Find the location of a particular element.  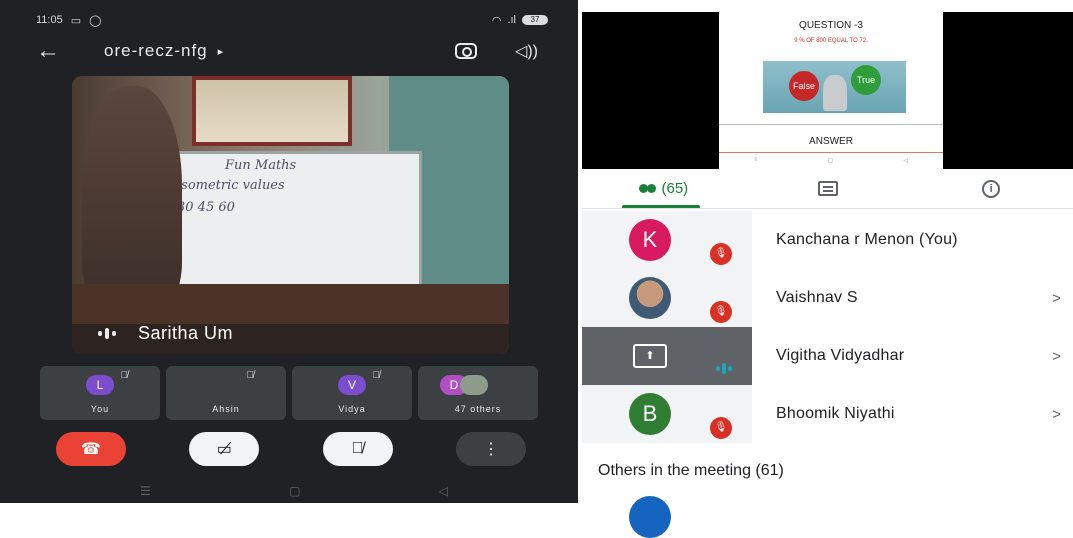

more-options-button: ⋮ is located at coordinates (490, 449).